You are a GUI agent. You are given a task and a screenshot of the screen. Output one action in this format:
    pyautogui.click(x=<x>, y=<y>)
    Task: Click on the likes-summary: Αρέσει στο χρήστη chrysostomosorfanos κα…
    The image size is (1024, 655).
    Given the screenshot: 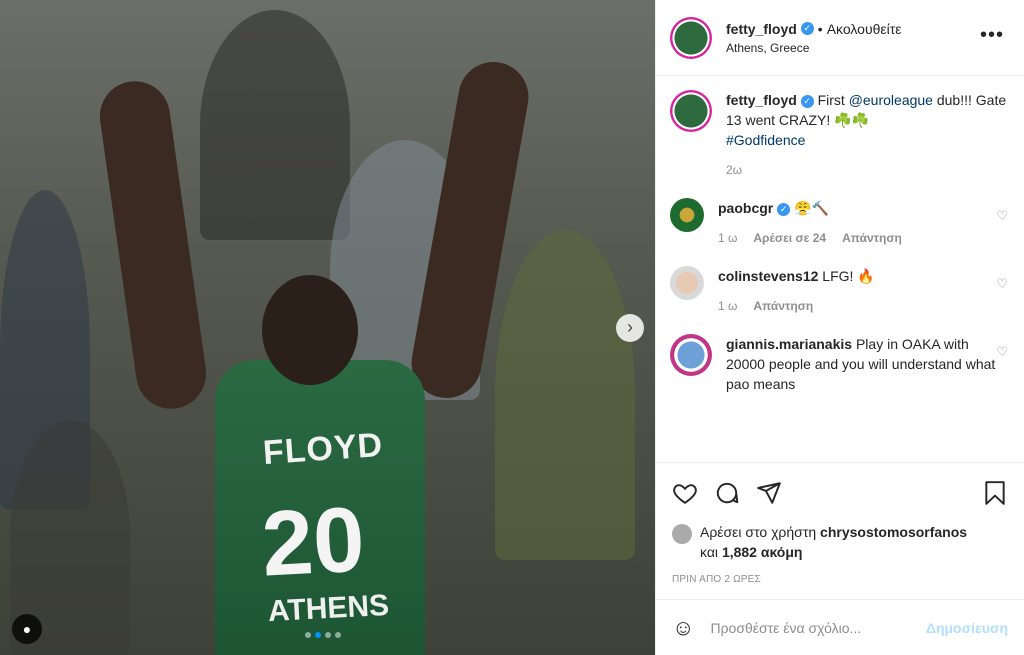 What is the action you would take?
    pyautogui.click(x=840, y=542)
    